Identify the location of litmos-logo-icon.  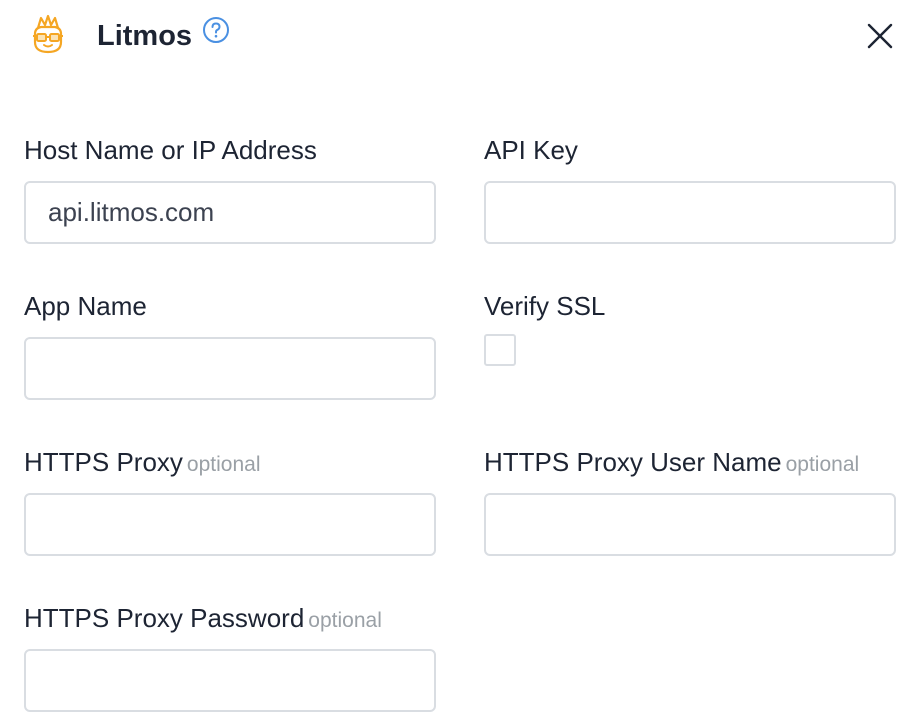
(48, 35).